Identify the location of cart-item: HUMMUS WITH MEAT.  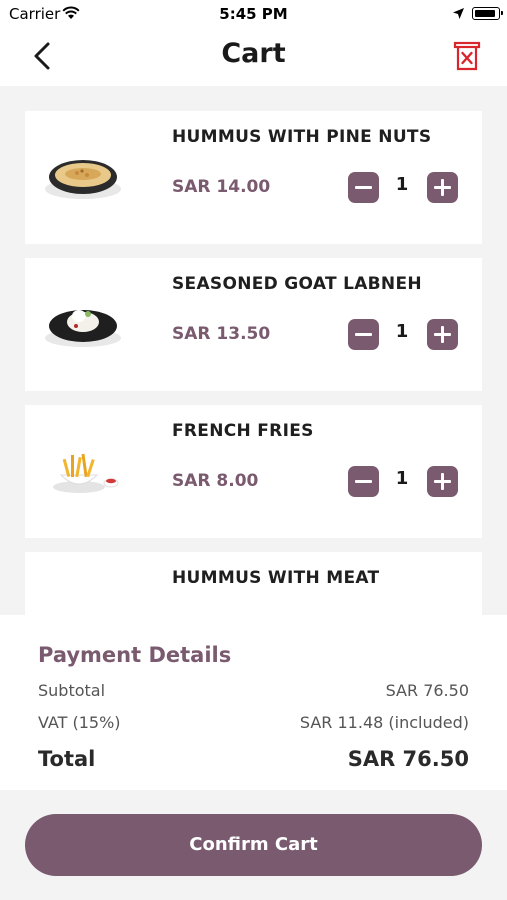
(253, 583).